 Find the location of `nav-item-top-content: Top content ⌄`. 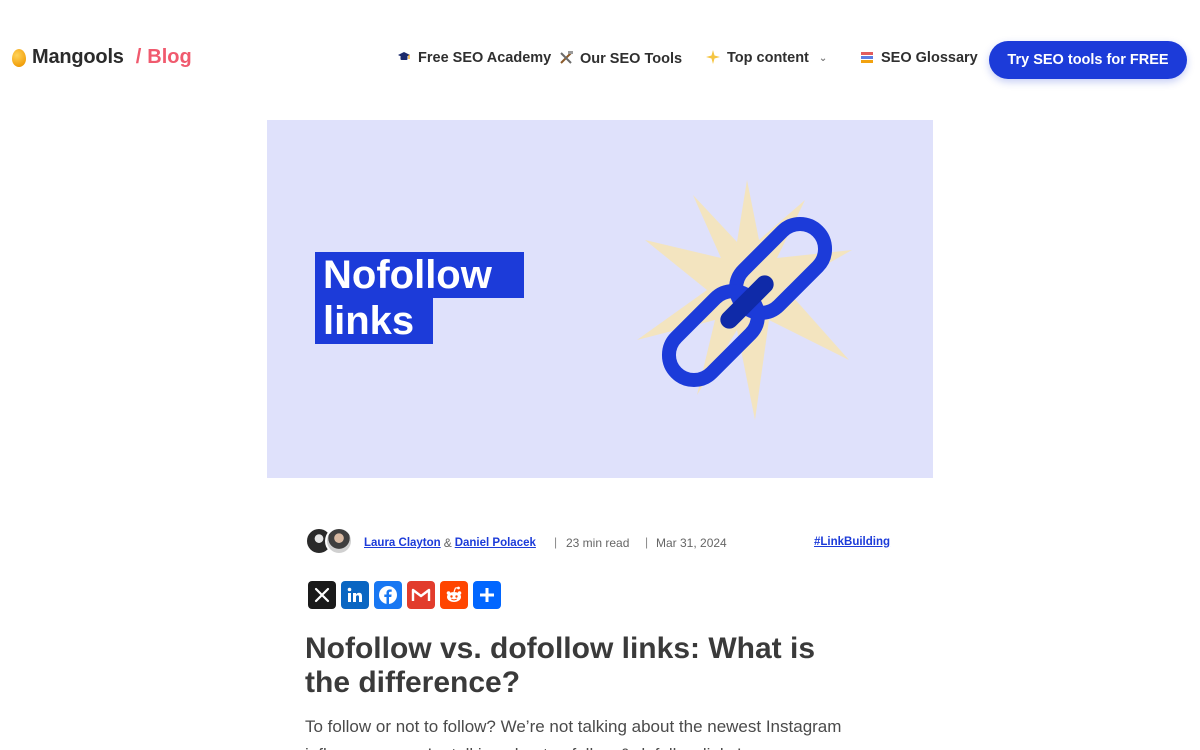

nav-item-top-content: Top content ⌄ is located at coordinates (766, 58).